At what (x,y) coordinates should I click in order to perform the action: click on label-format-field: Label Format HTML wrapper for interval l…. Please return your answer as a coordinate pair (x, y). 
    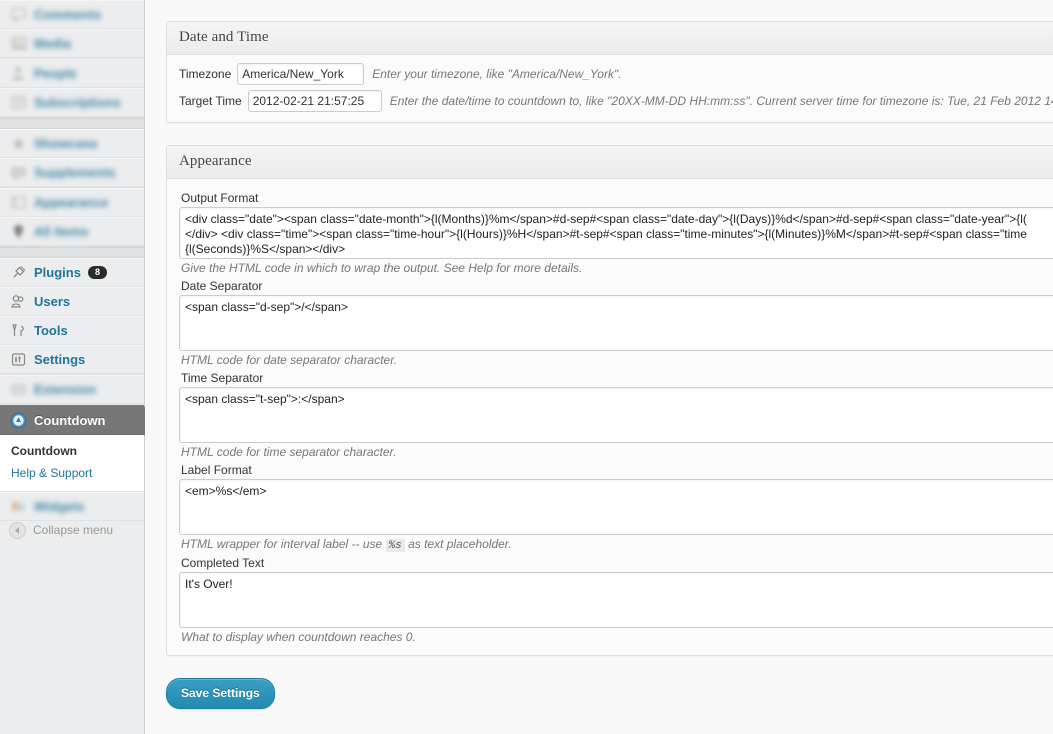
    Looking at the image, I should click on (616, 507).